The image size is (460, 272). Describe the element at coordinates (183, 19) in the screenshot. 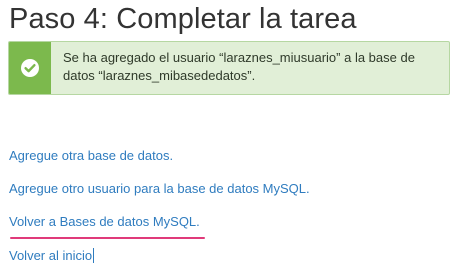

I see `page-title: Paso 4: Completar la tarea` at that location.